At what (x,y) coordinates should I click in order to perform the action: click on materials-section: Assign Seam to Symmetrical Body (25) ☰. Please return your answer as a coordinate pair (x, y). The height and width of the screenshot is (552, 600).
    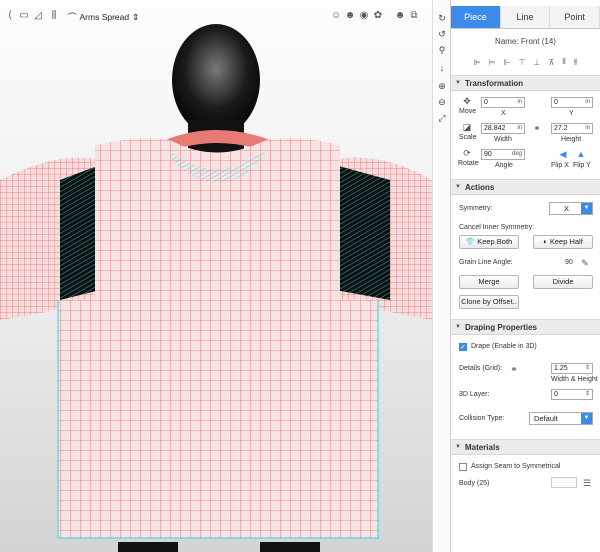
    Looking at the image, I should click on (525, 485).